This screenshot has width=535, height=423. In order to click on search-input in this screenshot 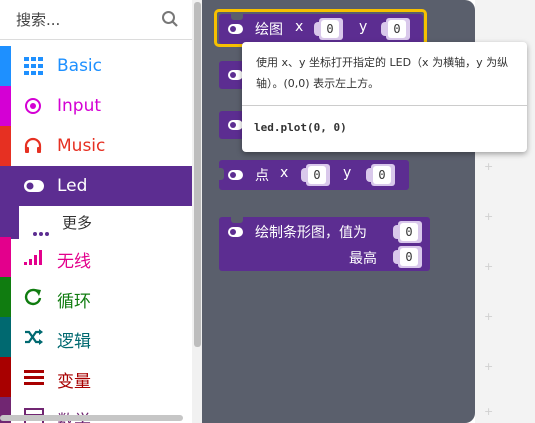, I will do `click(80, 20)`.